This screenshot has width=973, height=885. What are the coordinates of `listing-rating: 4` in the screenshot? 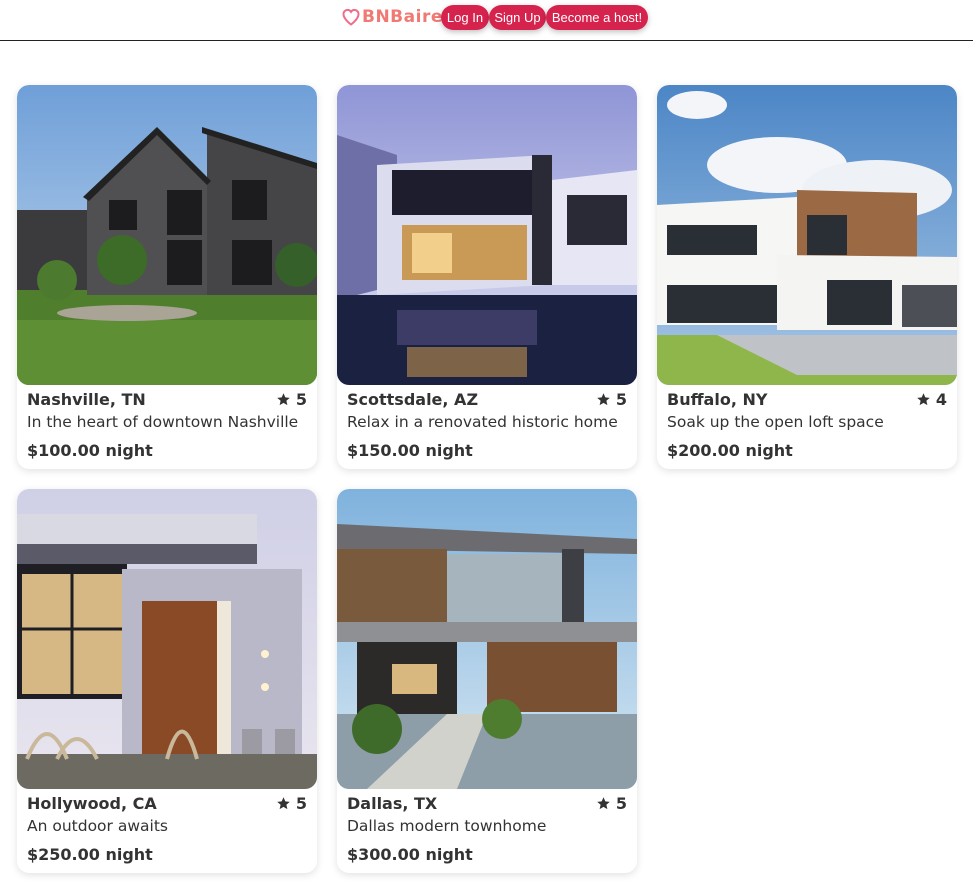 It's located at (931, 399).